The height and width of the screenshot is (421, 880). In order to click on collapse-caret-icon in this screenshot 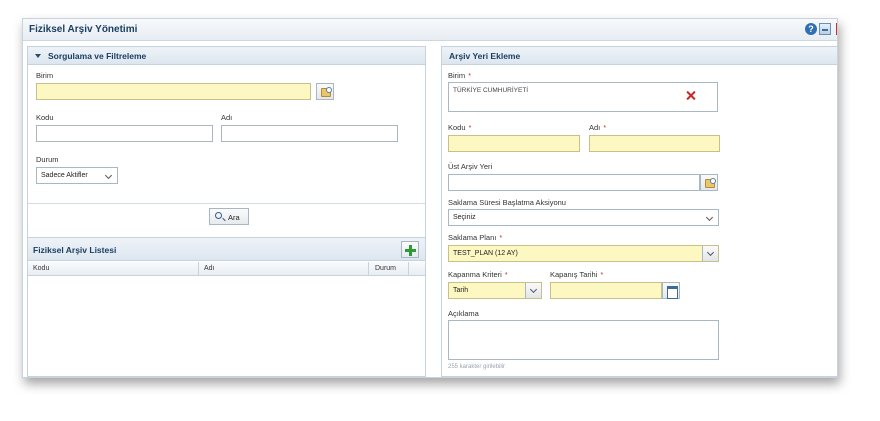, I will do `click(38, 56)`.